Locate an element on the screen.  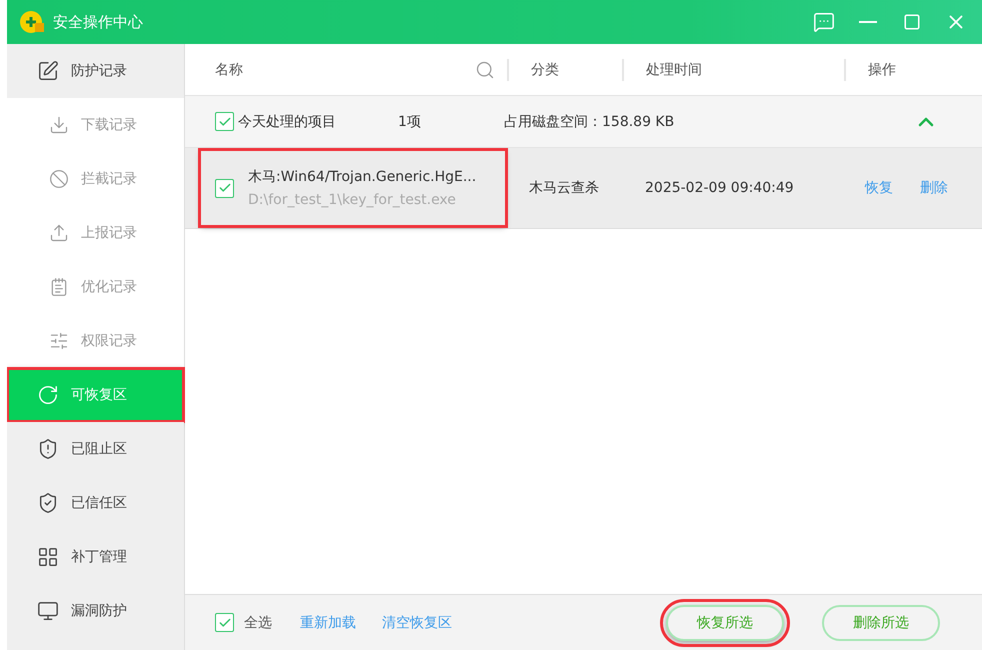
column-header: 分类 is located at coordinates (545, 69).